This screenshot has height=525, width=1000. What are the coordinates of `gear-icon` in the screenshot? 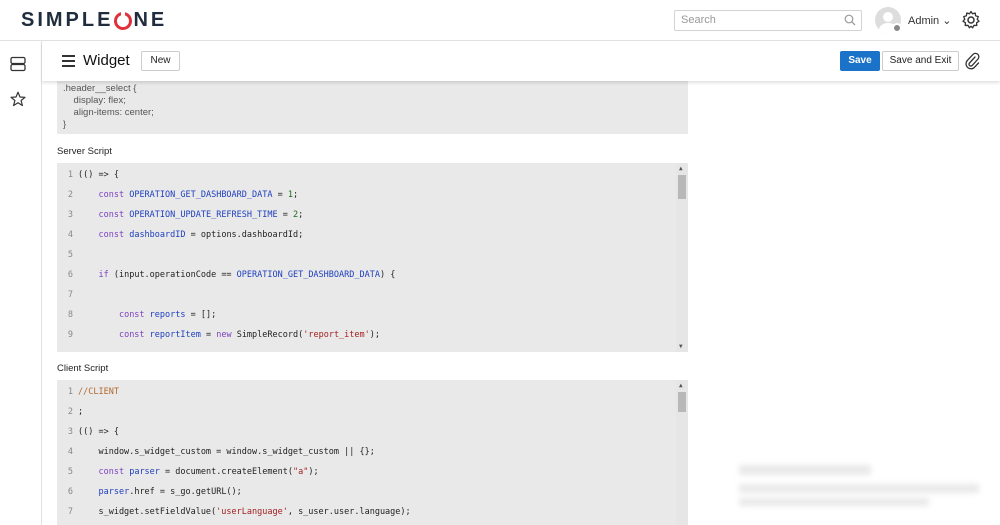 It's located at (971, 20).